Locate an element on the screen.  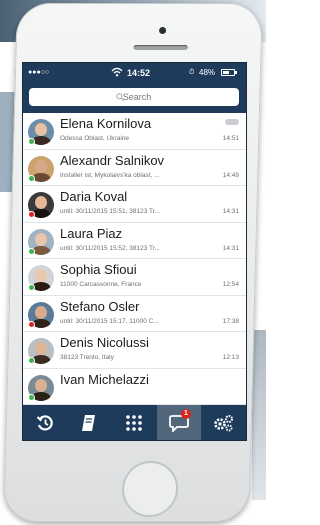
contact-name: Laura Piaz is located at coordinates (91, 233).